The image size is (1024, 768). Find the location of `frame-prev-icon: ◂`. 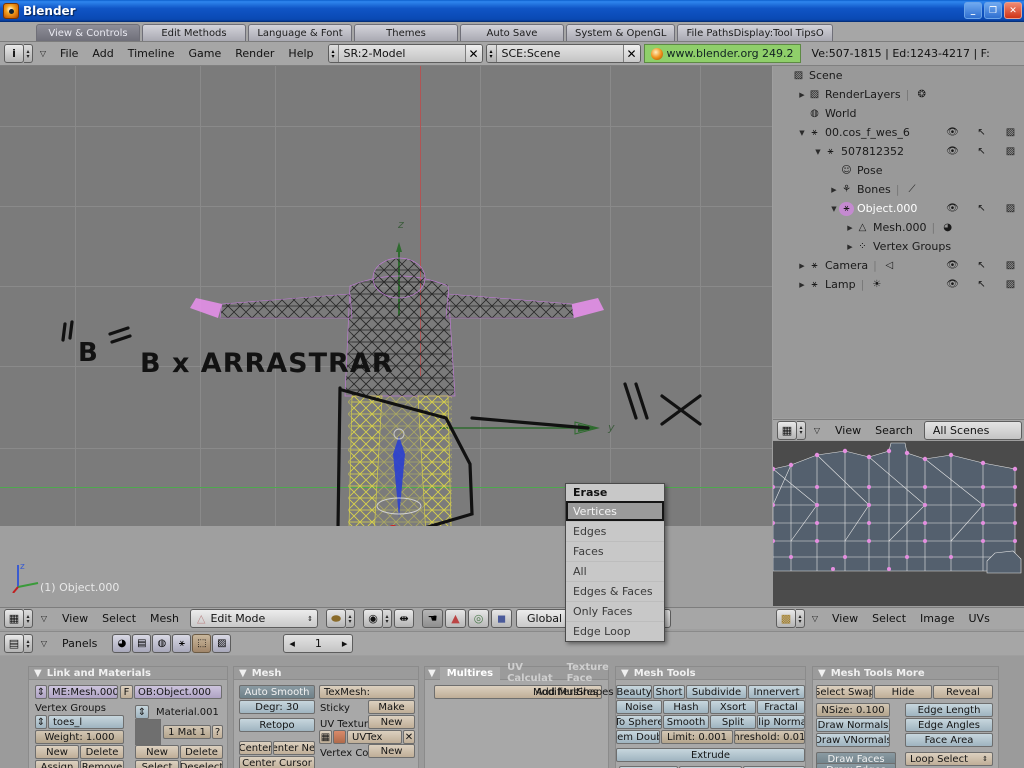

frame-prev-icon: ◂ is located at coordinates (292, 643).